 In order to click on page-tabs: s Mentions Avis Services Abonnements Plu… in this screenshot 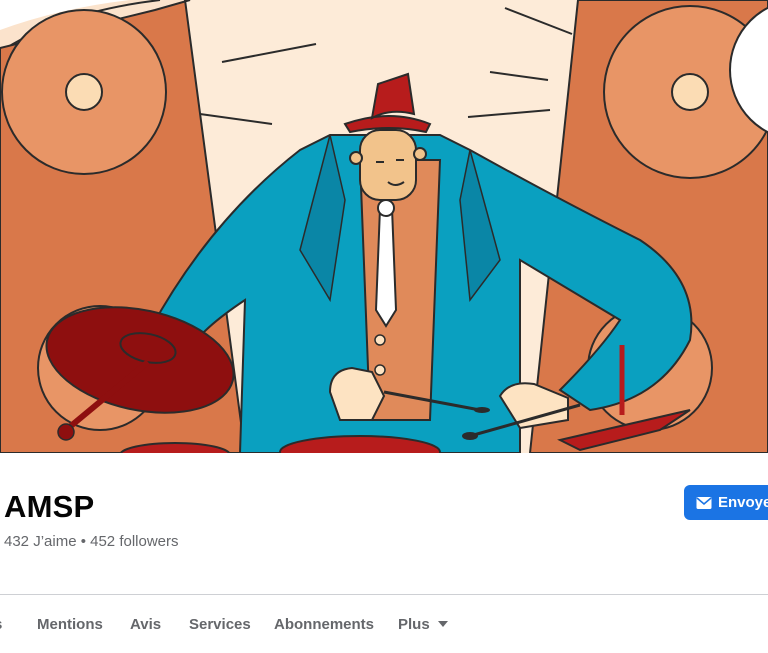, I will do `click(384, 624)`.